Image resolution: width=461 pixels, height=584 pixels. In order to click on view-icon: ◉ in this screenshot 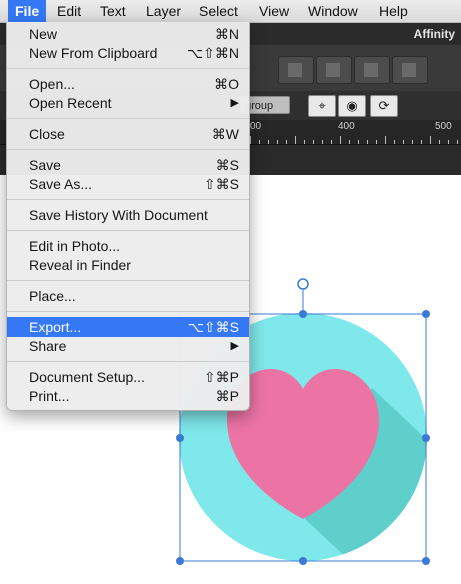, I will do `click(352, 106)`.